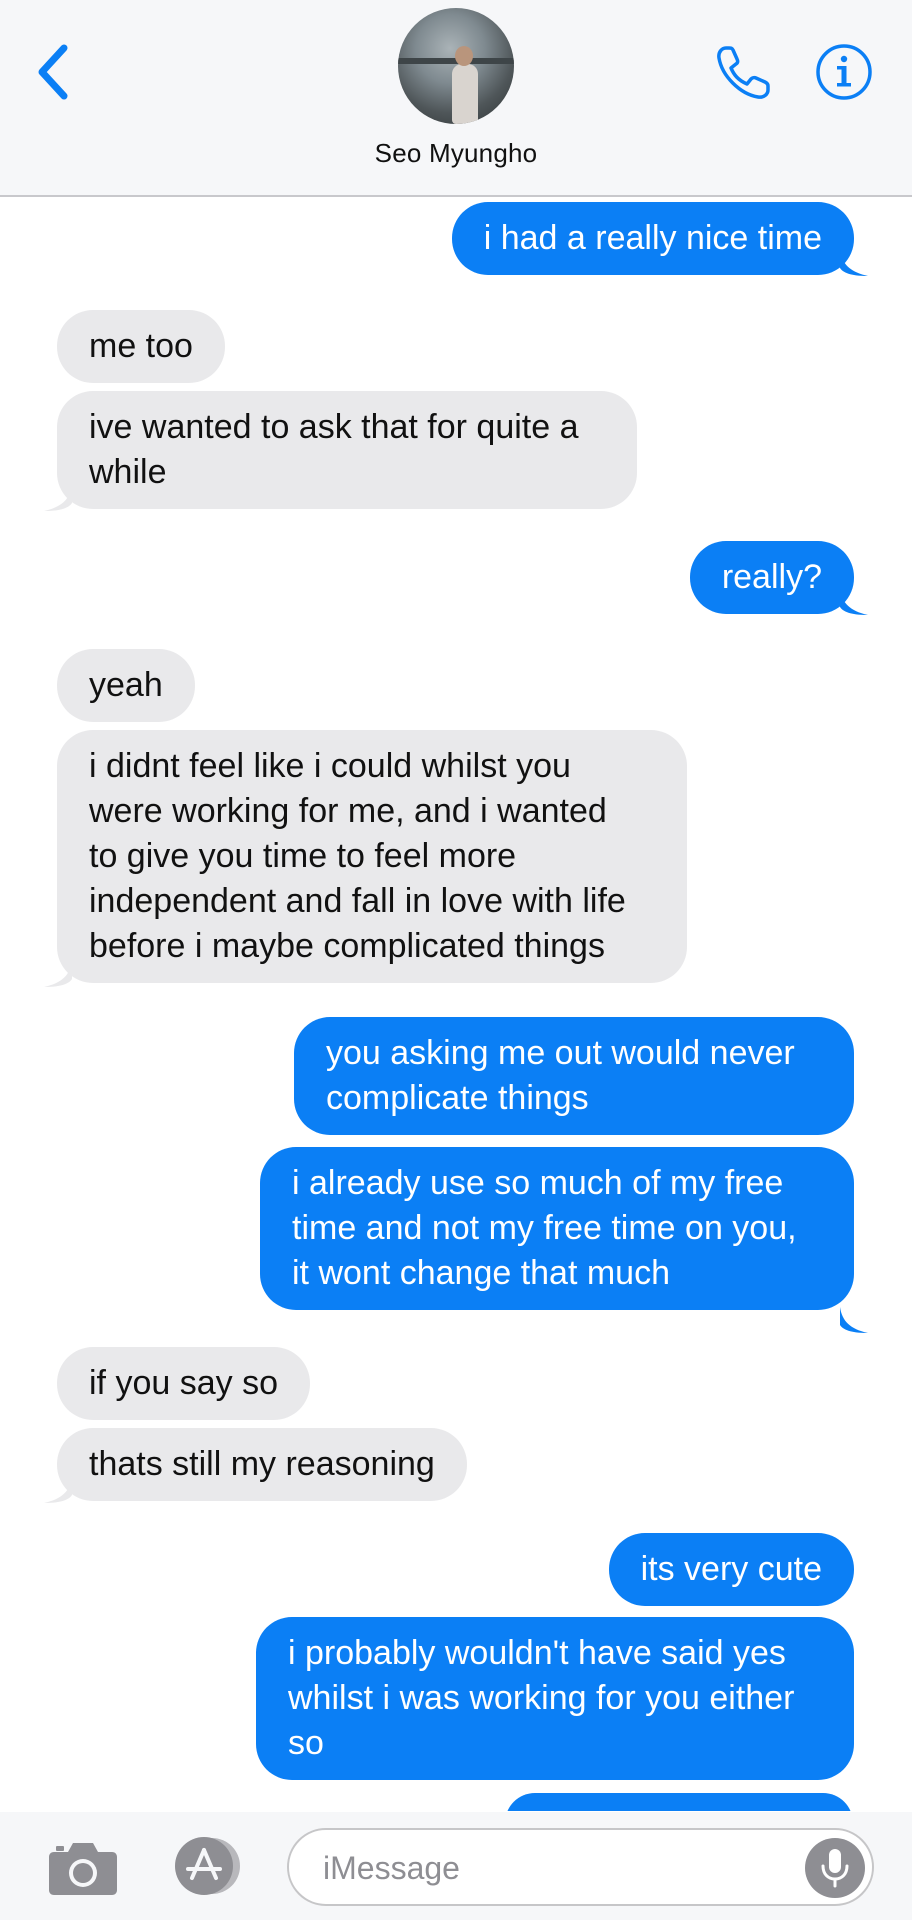 The height and width of the screenshot is (1920, 912). I want to click on contact-name: Seo Myungho, so click(456, 153).